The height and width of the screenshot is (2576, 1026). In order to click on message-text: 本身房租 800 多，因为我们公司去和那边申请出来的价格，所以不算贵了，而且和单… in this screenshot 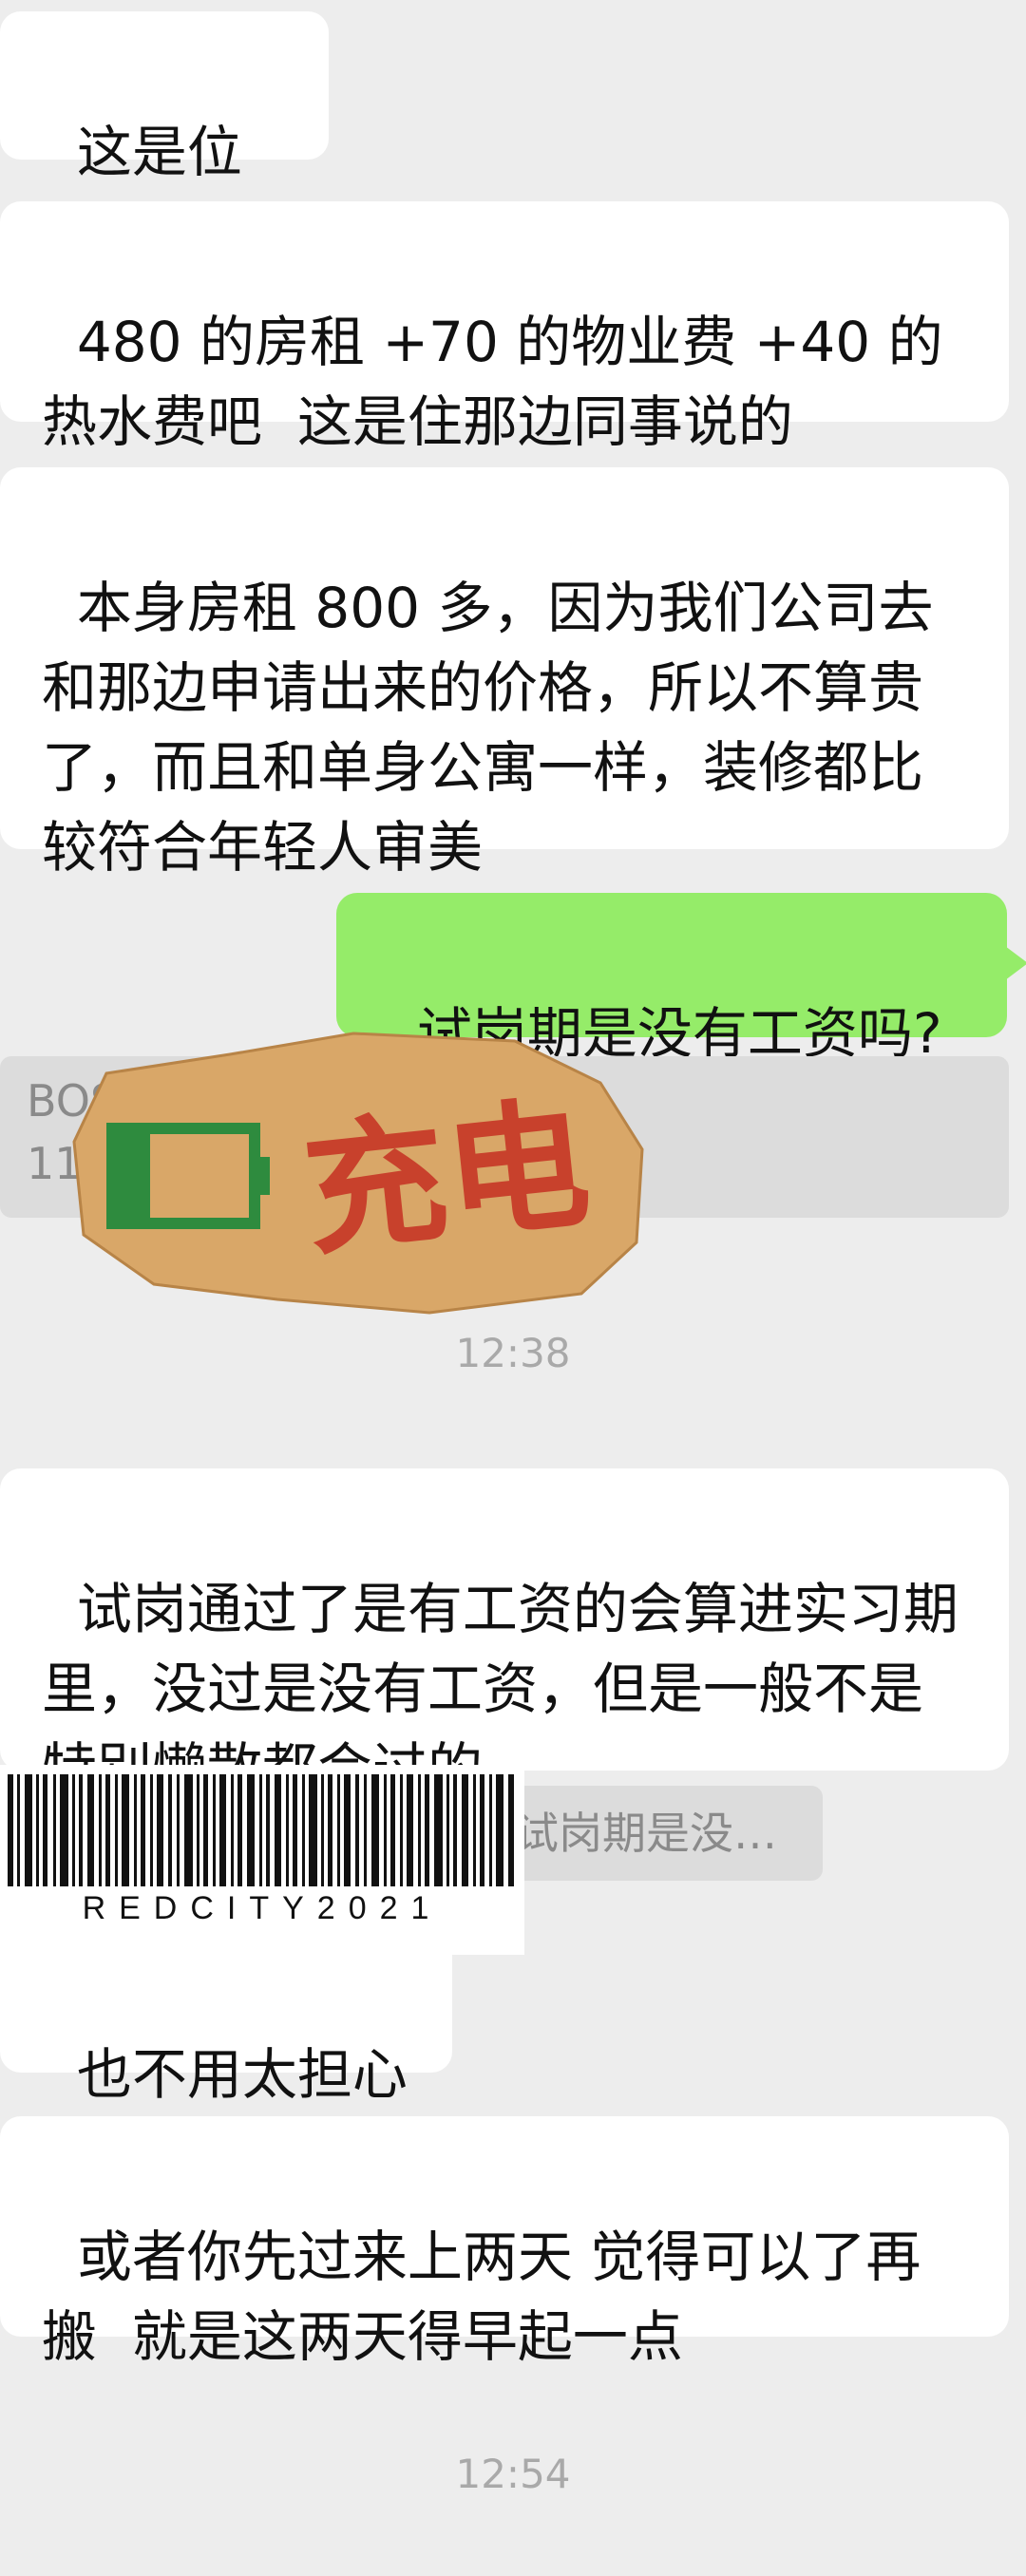, I will do `click(488, 728)`.